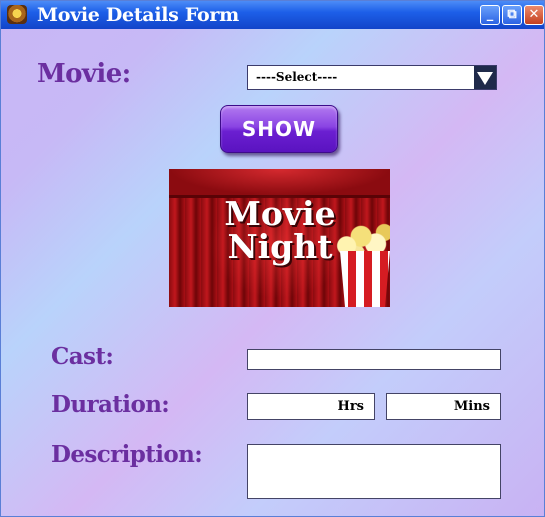 This screenshot has height=517, width=545. I want to click on minimize-button: _, so click(490, 15).